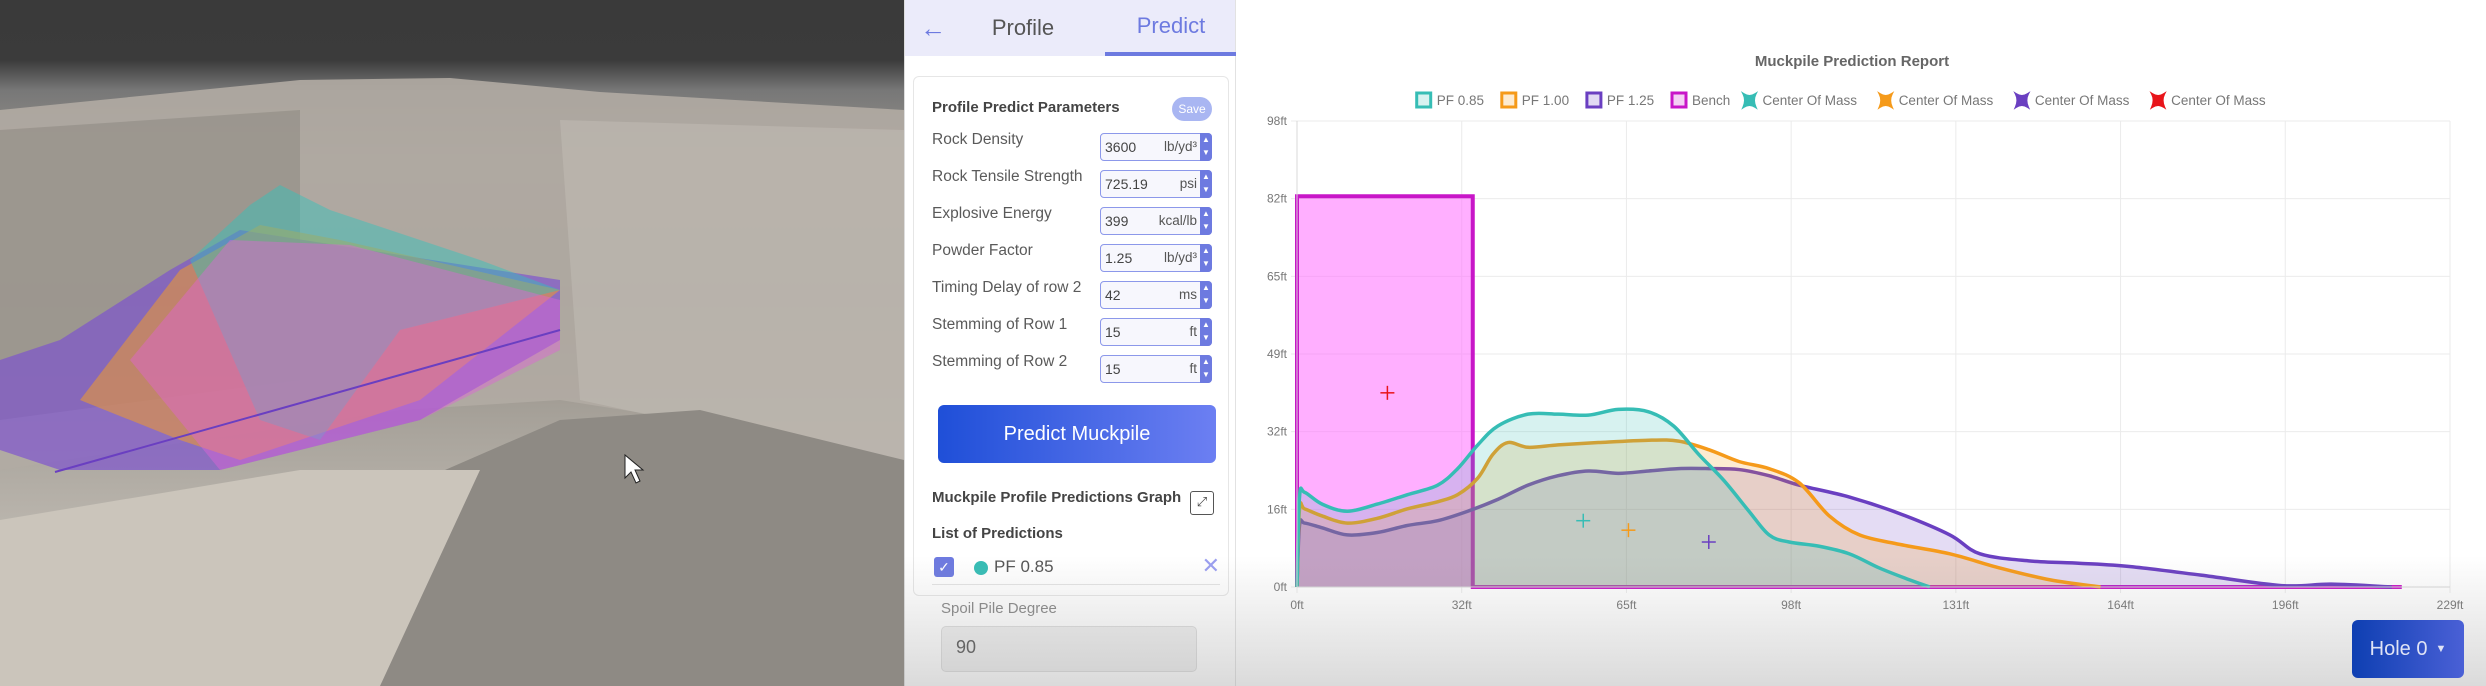 The image size is (2486, 686). What do you see at coordinates (1076, 569) in the screenshot?
I see `prediction-list-item: ✓ PF 0.85 ✕` at bounding box center [1076, 569].